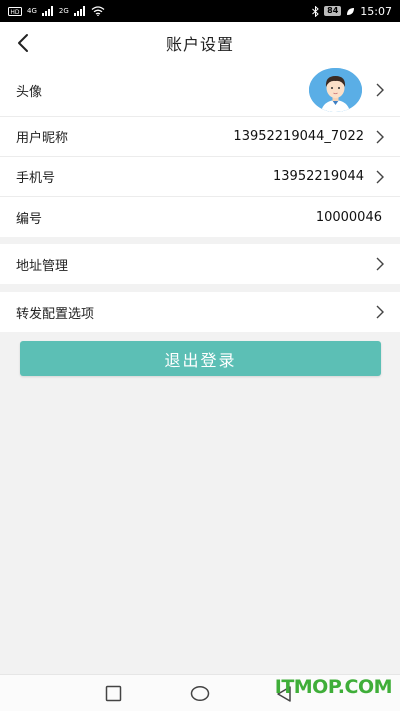 The image size is (400, 711). Describe the element at coordinates (333, 687) in the screenshot. I see `watermark: ITMOP.COM` at that location.